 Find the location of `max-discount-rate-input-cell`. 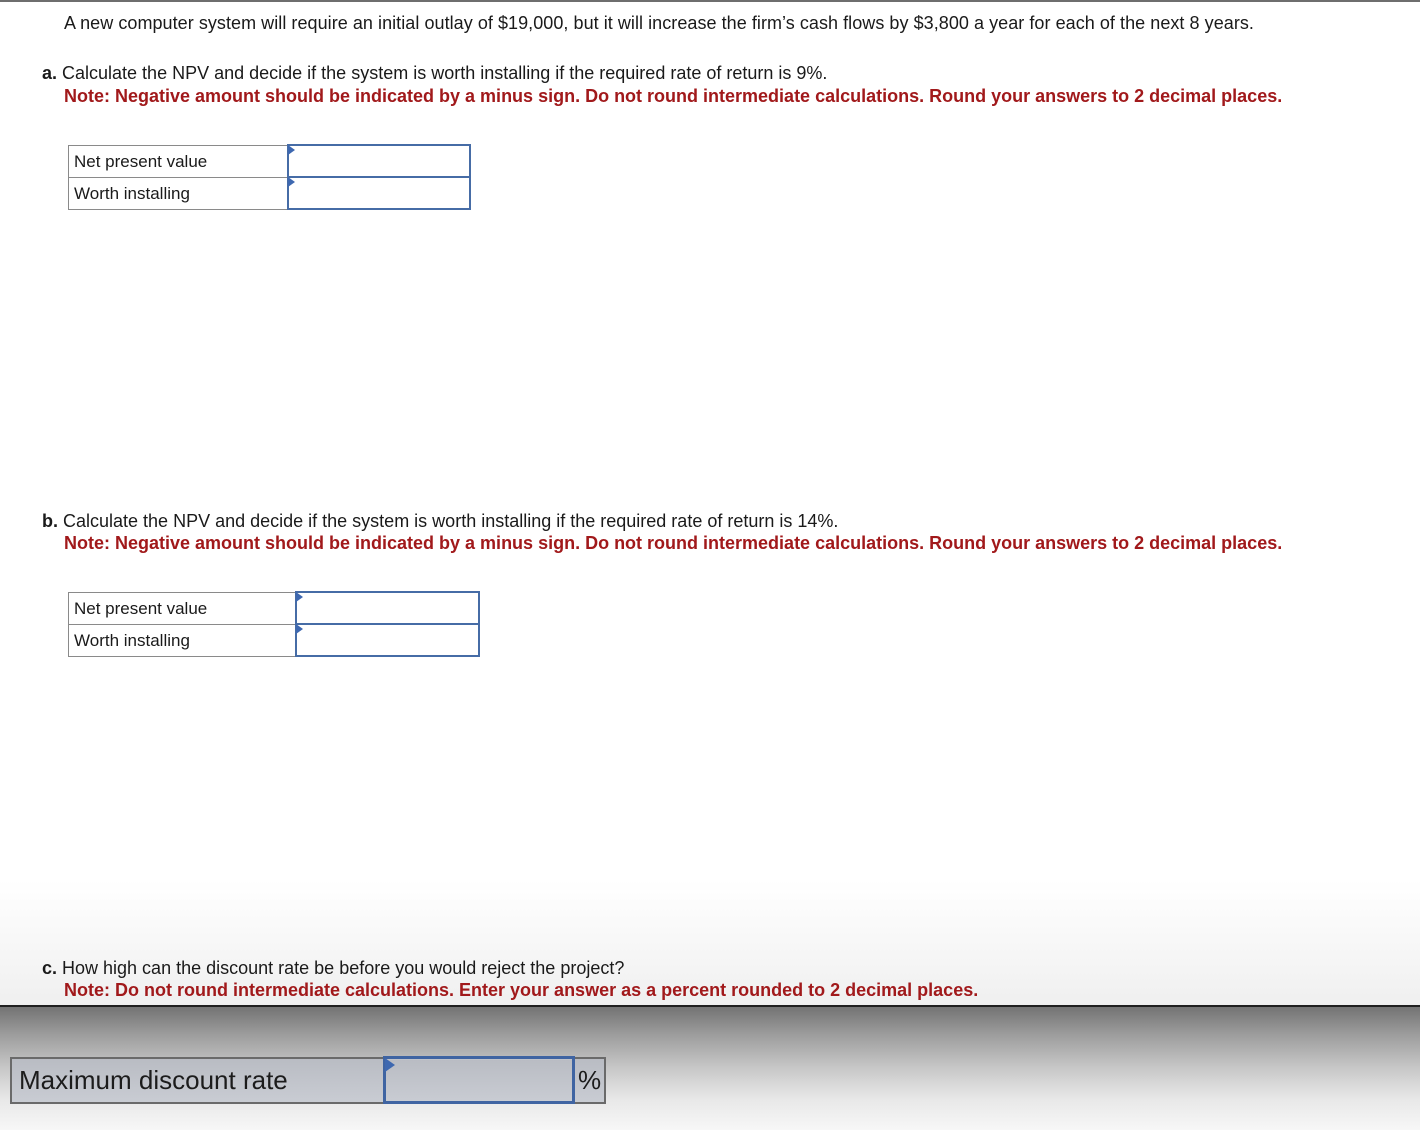

max-discount-rate-input-cell is located at coordinates (479, 1080).